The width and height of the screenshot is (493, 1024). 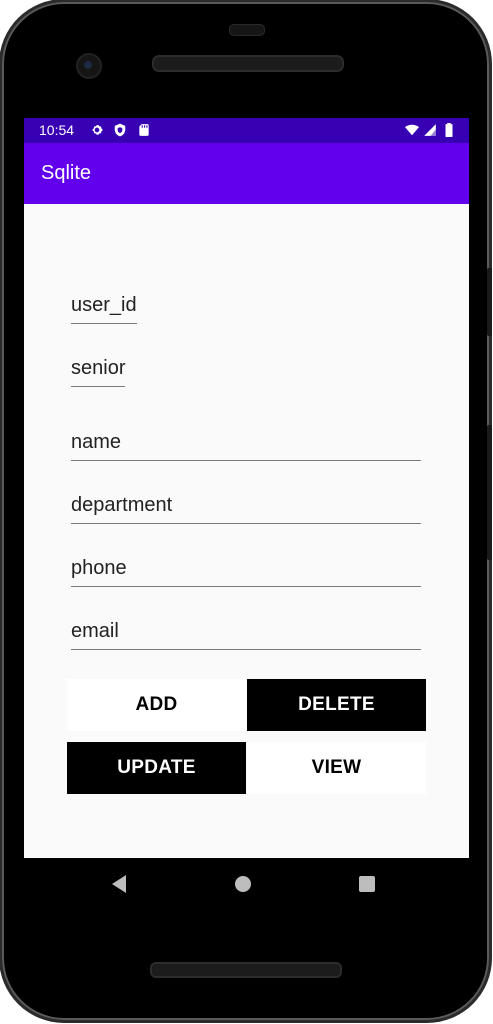 I want to click on sd-card-icon, so click(x=144, y=130).